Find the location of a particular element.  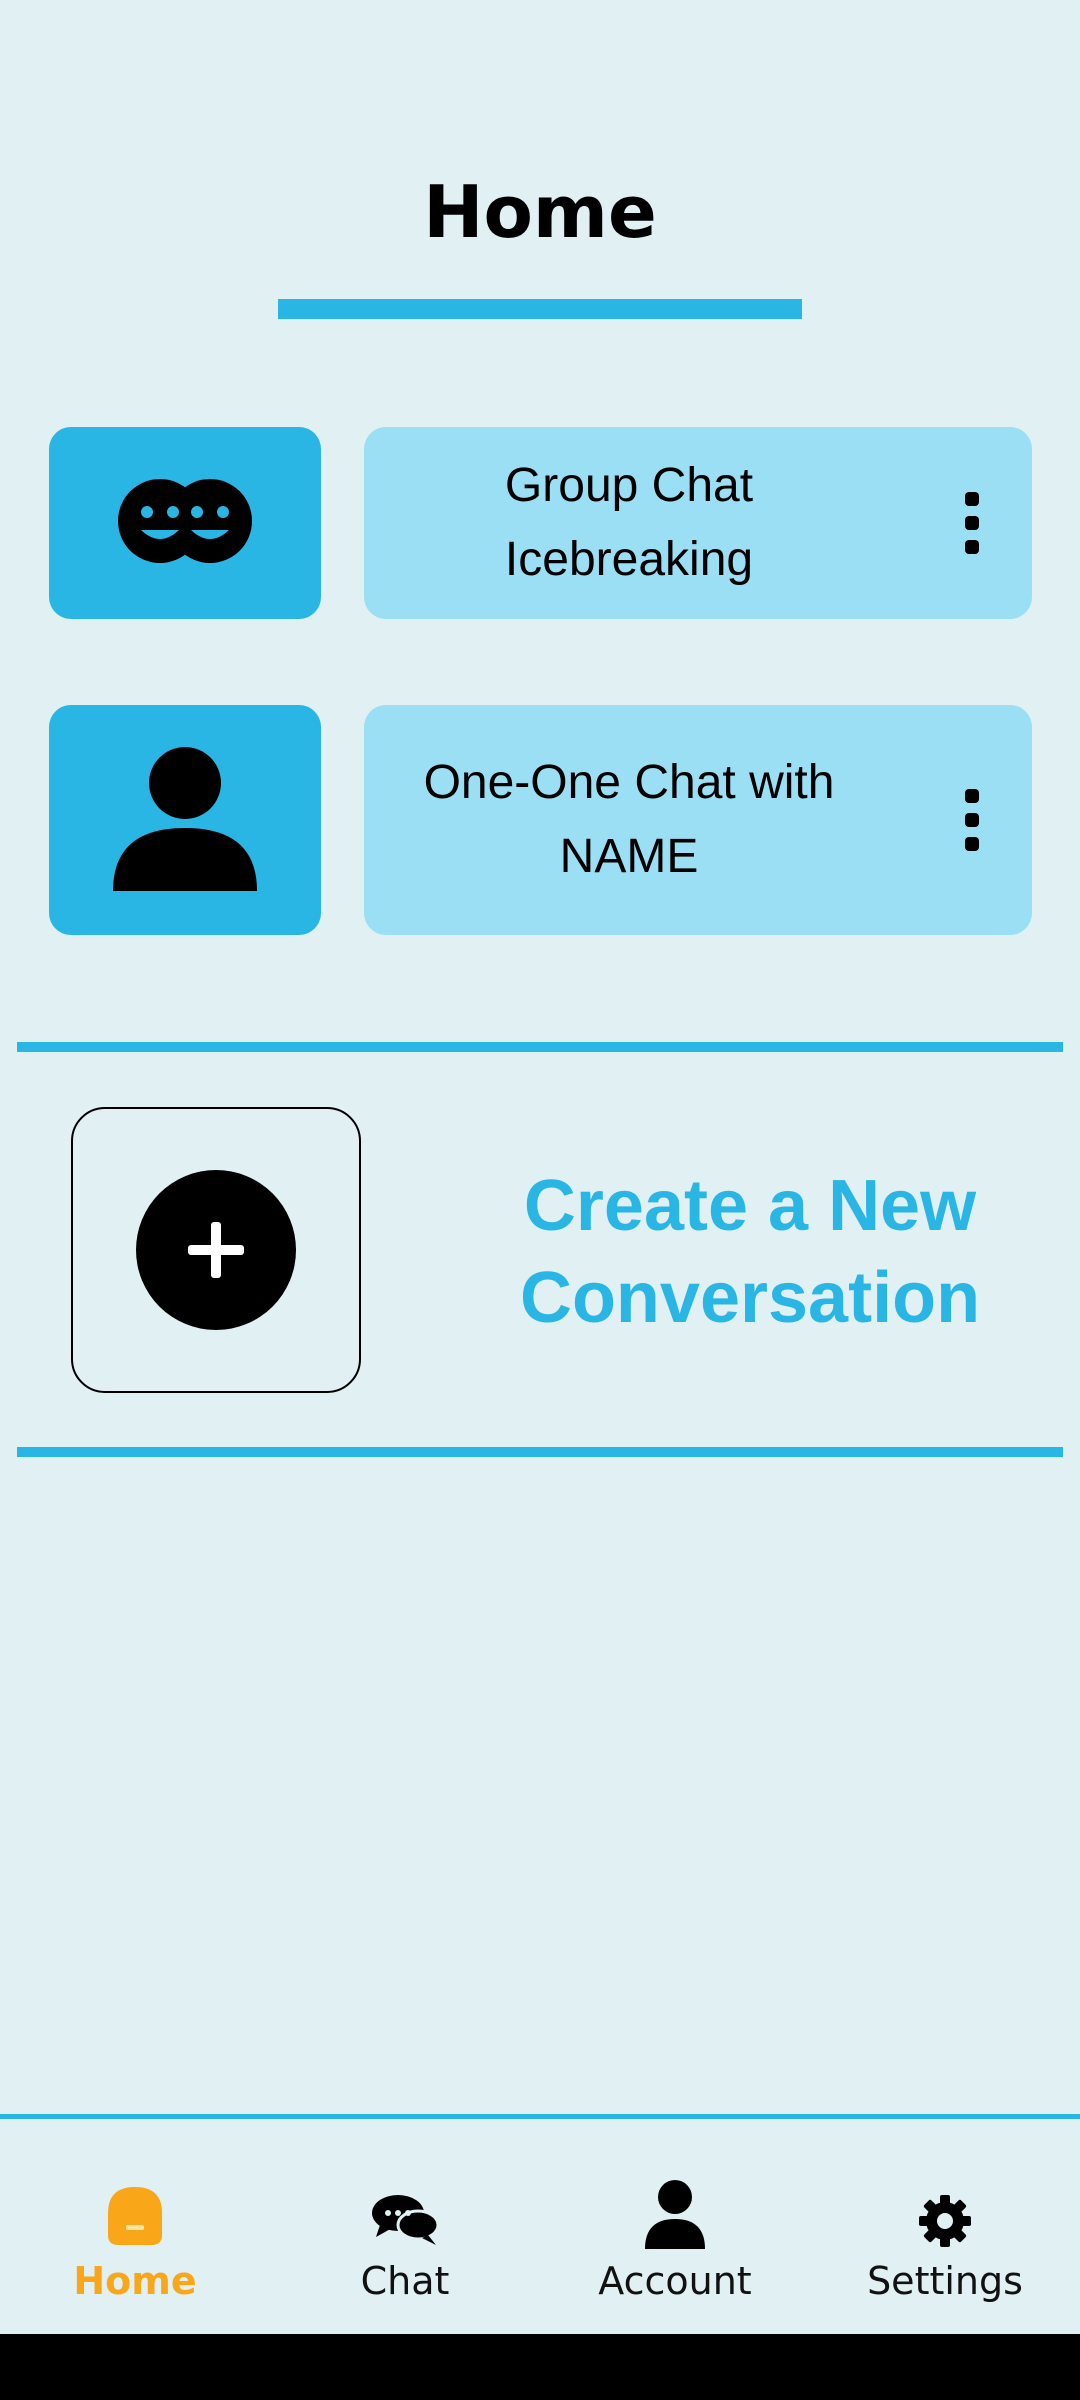

conversation-card-one-one: One-One Chat with NAME is located at coordinates (698, 820).